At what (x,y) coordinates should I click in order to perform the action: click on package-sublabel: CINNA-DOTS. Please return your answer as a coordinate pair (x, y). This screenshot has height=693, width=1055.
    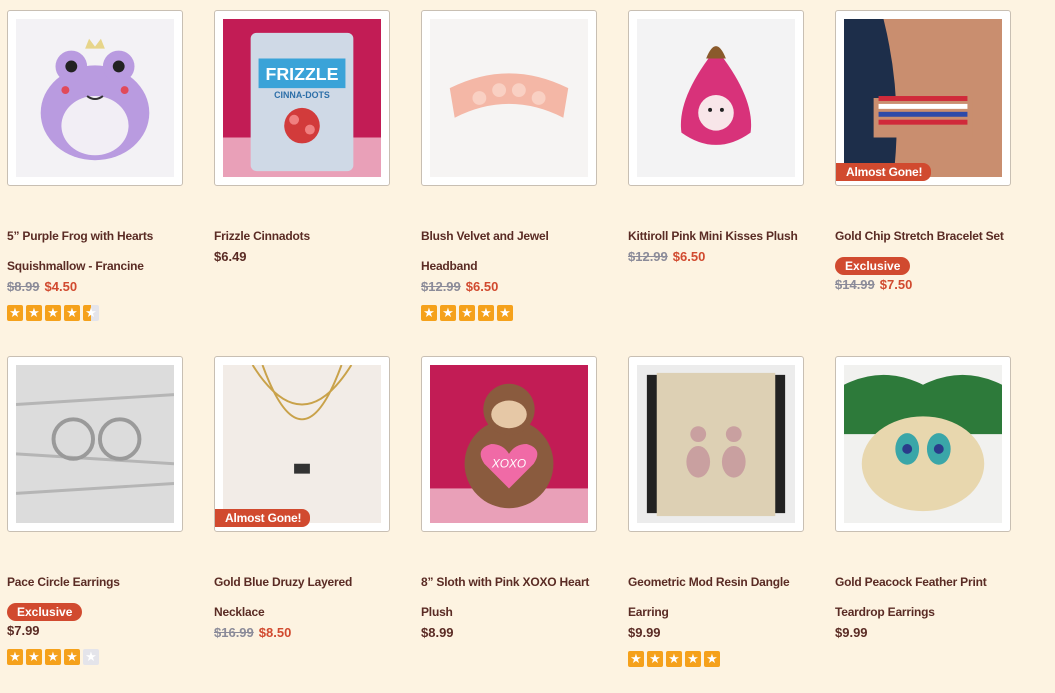
    Looking at the image, I should click on (302, 95).